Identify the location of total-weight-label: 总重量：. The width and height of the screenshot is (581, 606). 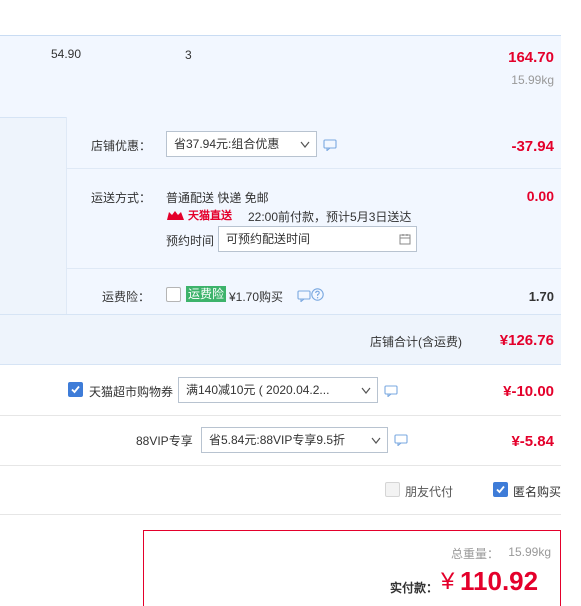
(474, 554).